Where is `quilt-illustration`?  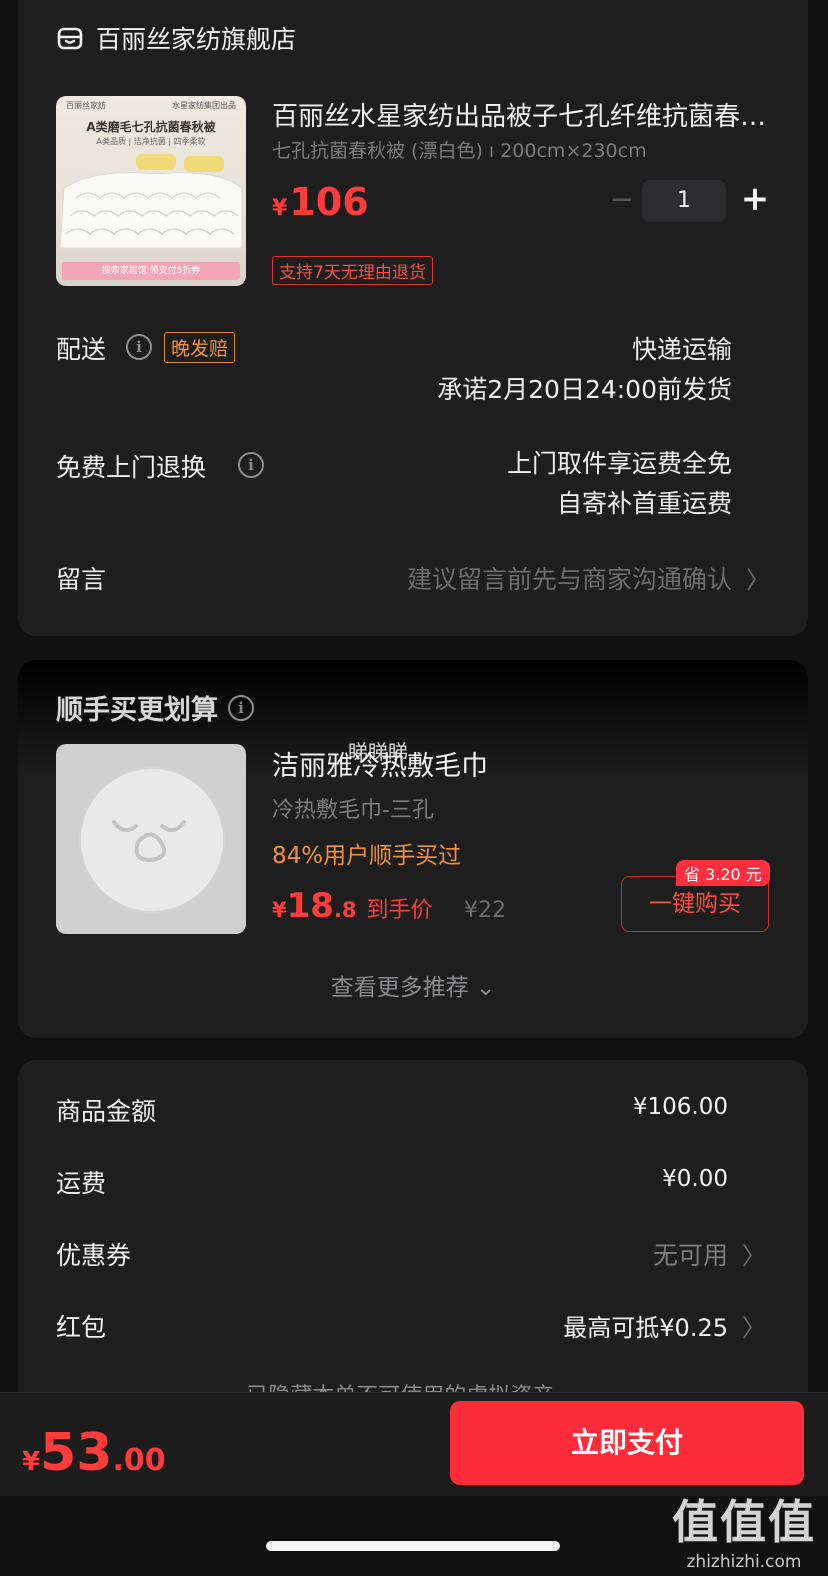 quilt-illustration is located at coordinates (151, 201).